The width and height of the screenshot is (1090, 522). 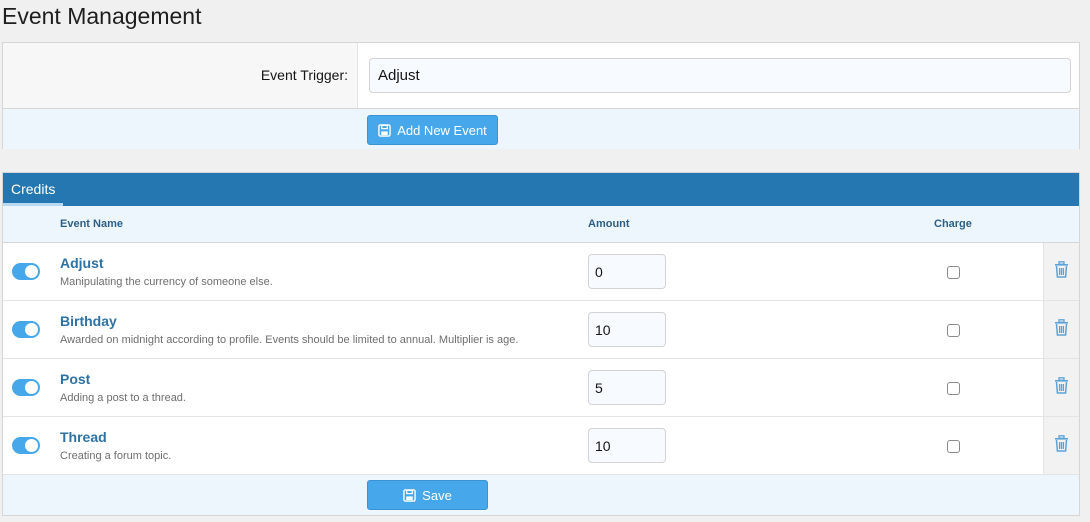 What do you see at coordinates (437, 495) in the screenshot?
I see `save-button-label: Save` at bounding box center [437, 495].